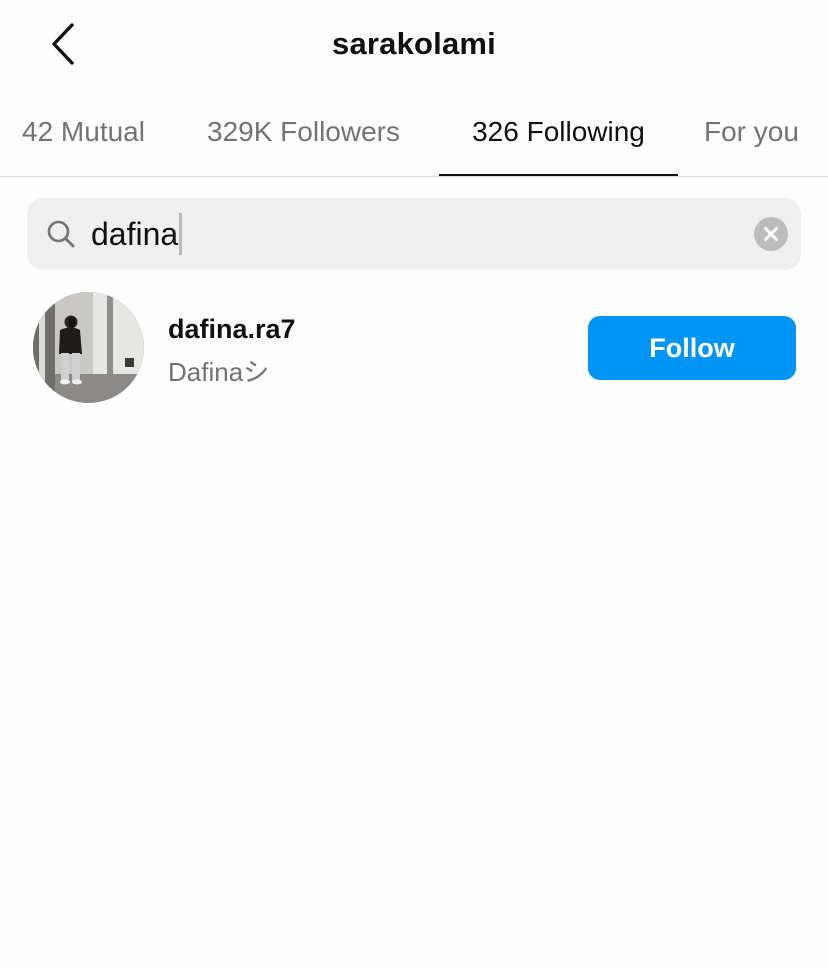 Image resolution: width=828 pixels, height=968 pixels. I want to click on page-title: sarakolami, so click(414, 43).